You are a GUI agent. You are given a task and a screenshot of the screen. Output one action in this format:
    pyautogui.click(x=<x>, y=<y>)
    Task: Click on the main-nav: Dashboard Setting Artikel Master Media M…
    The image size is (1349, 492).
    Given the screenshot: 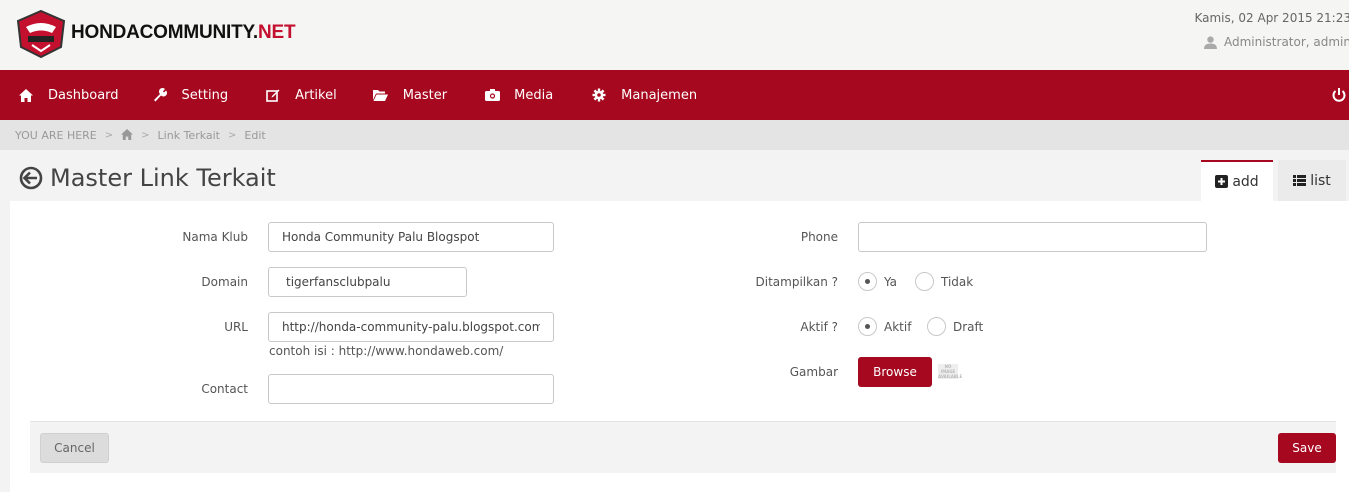 What is the action you would take?
    pyautogui.click(x=674, y=95)
    